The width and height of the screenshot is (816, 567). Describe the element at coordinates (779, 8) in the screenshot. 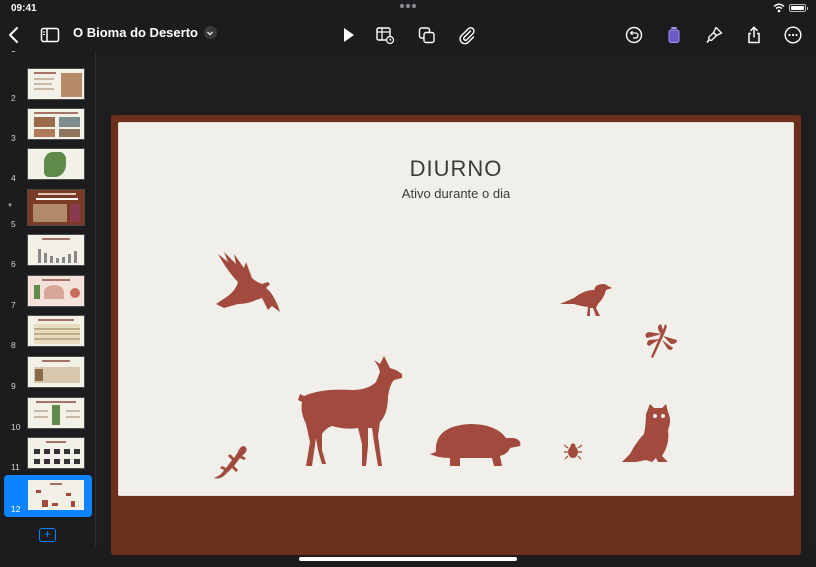

I see `wifi-icon` at that location.